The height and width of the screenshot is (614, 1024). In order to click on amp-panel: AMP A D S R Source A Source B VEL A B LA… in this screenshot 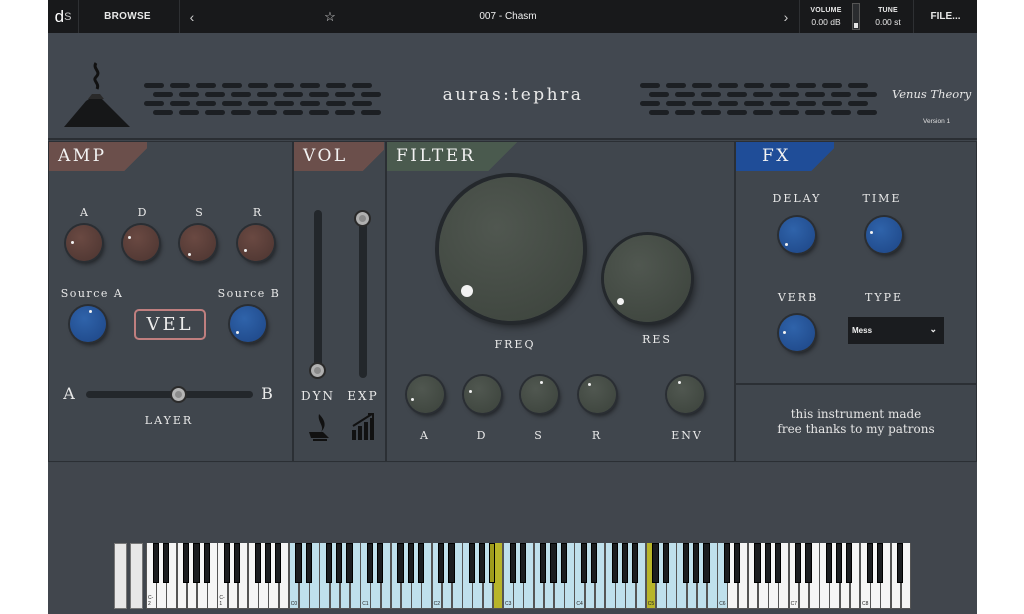, I will do `click(170, 301)`.